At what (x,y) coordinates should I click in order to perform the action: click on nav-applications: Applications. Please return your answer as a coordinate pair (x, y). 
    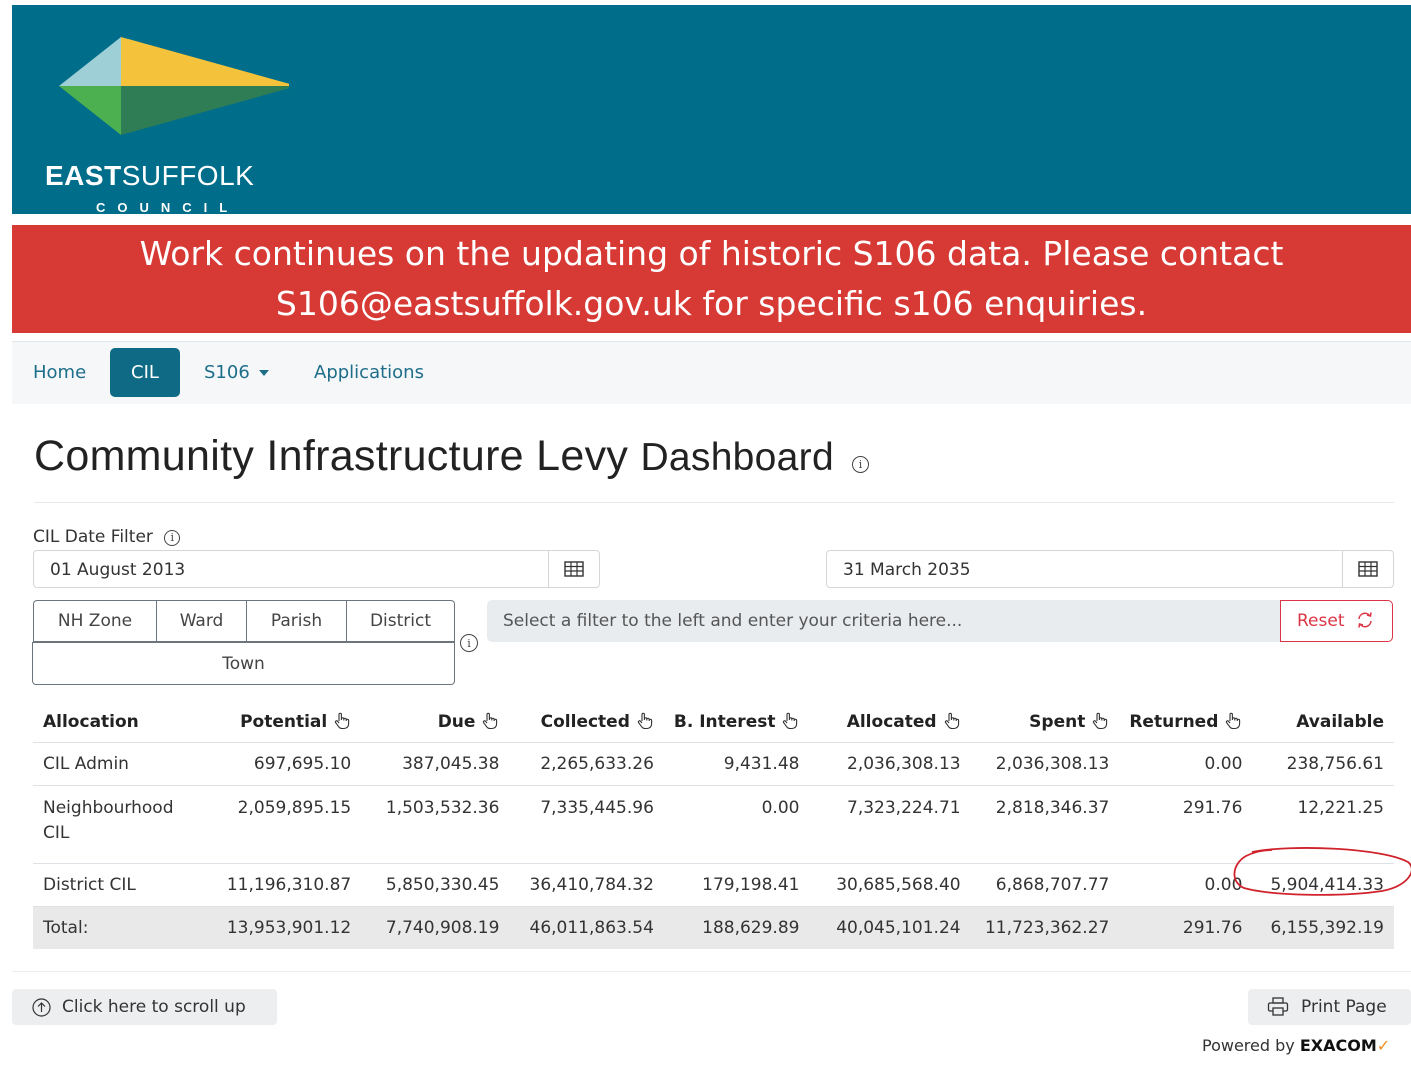
    Looking at the image, I should click on (369, 372).